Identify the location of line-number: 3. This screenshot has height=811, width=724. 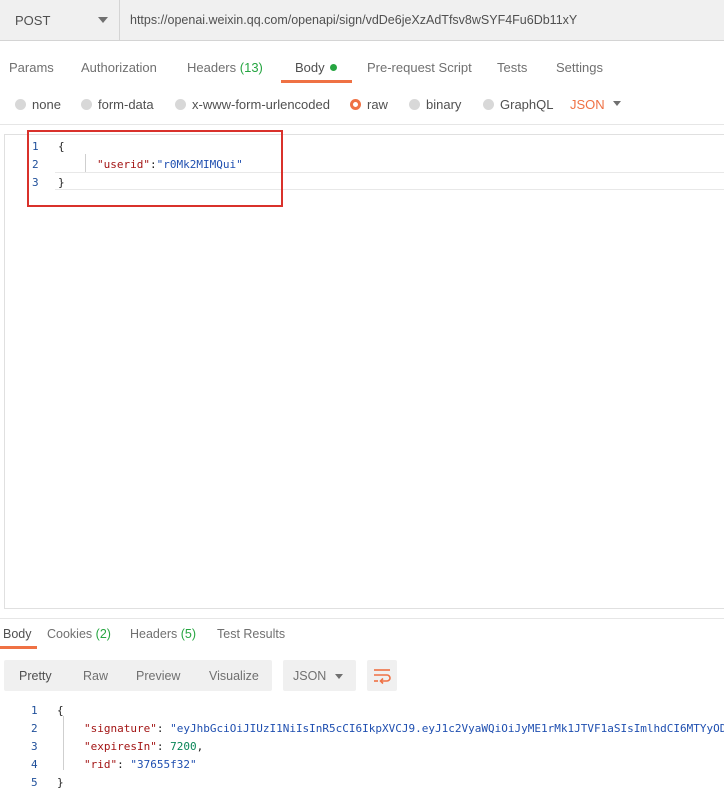
(34, 746).